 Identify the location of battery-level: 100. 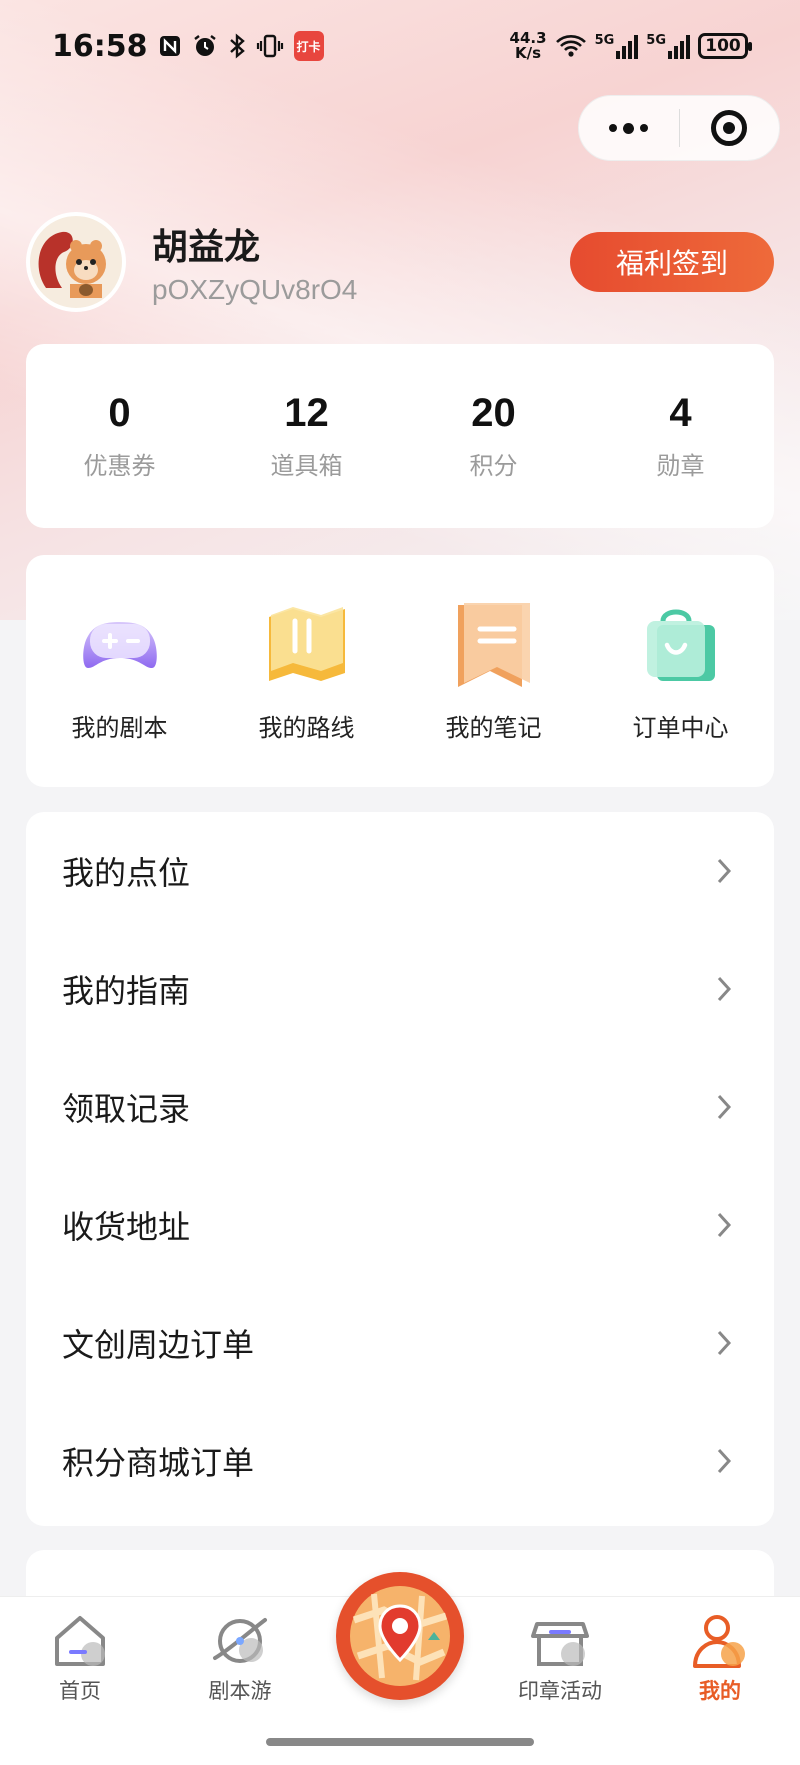
(723, 46).